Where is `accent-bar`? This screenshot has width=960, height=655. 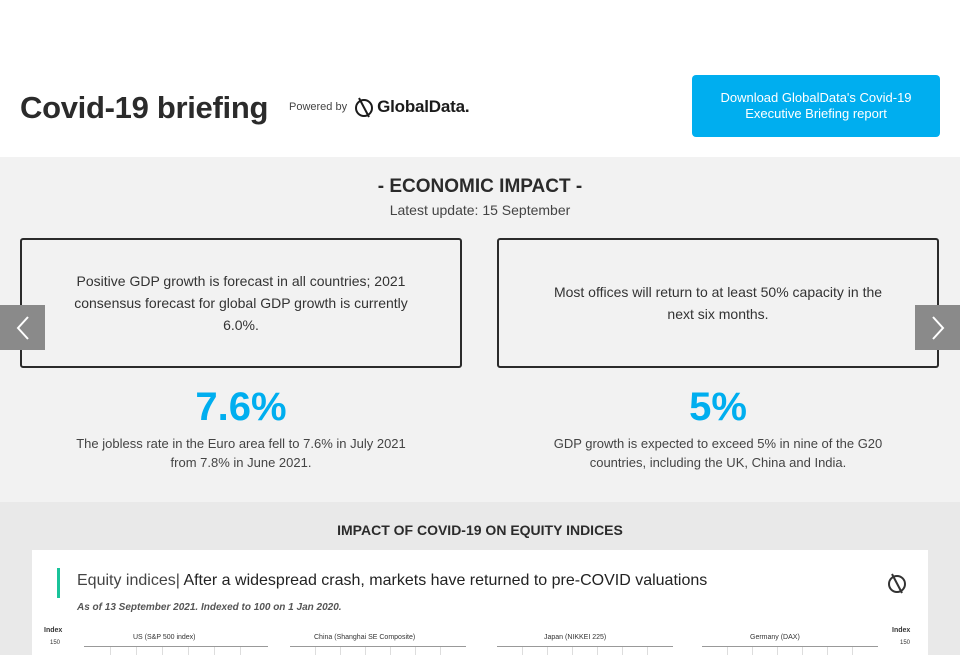
accent-bar is located at coordinates (58, 583).